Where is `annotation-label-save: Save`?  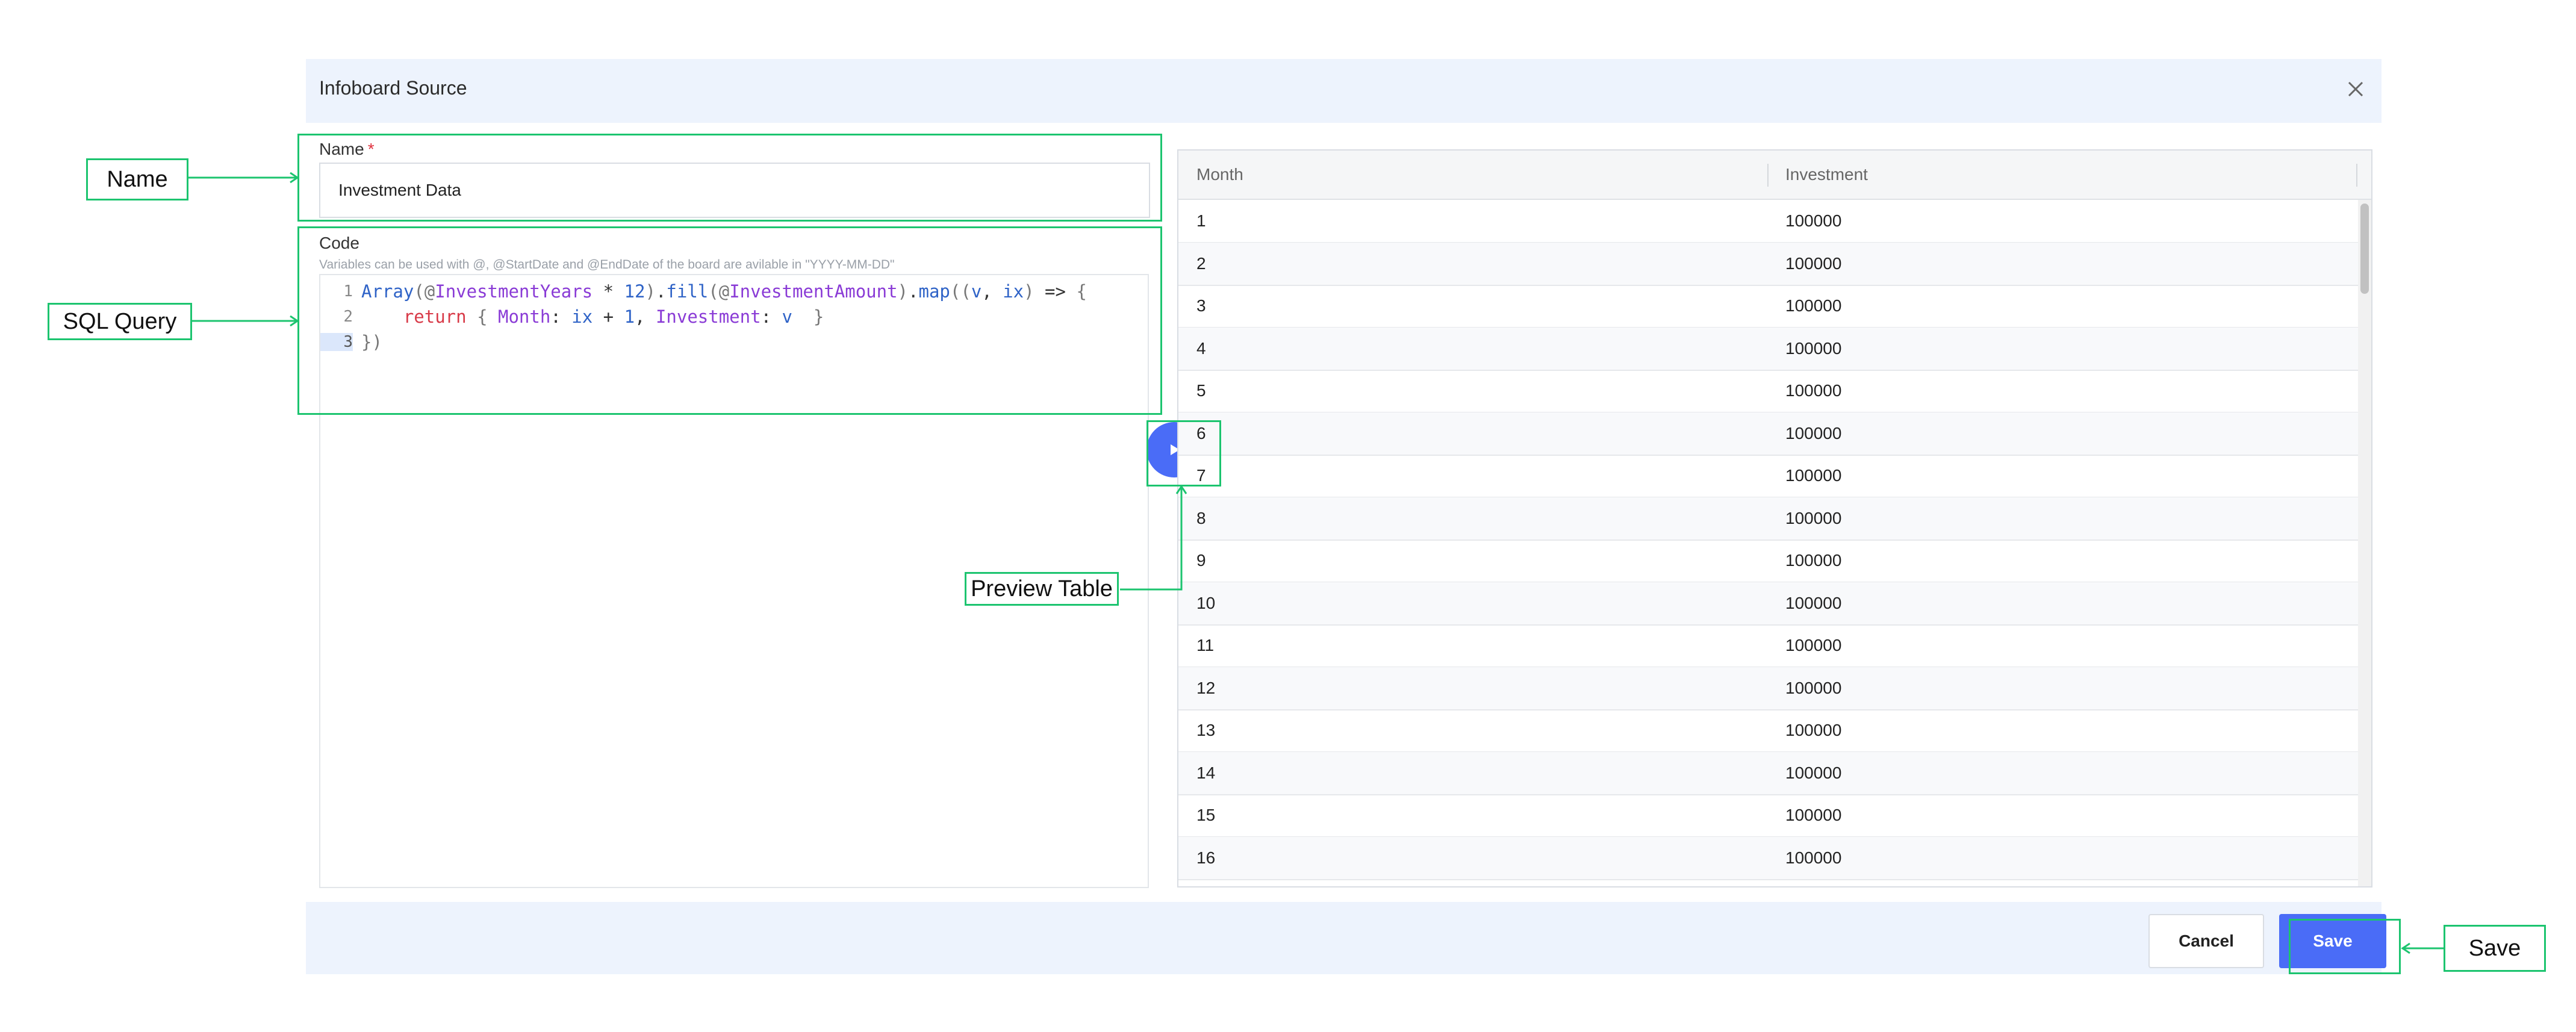
annotation-label-save: Save is located at coordinates (2495, 948).